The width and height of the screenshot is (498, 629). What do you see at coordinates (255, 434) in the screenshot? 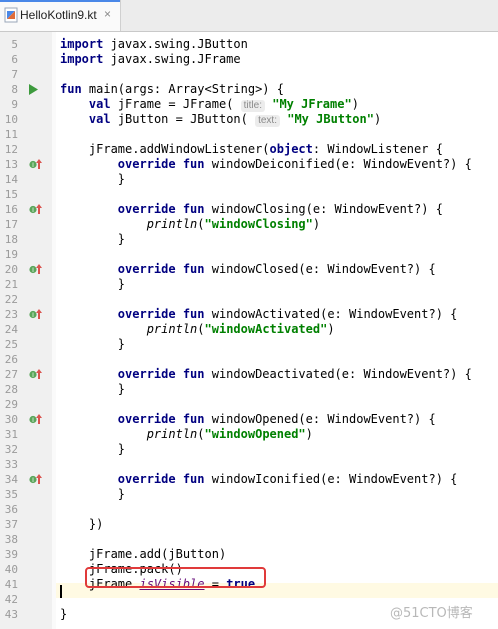
I see `code-token: "windowOpened"` at bounding box center [255, 434].